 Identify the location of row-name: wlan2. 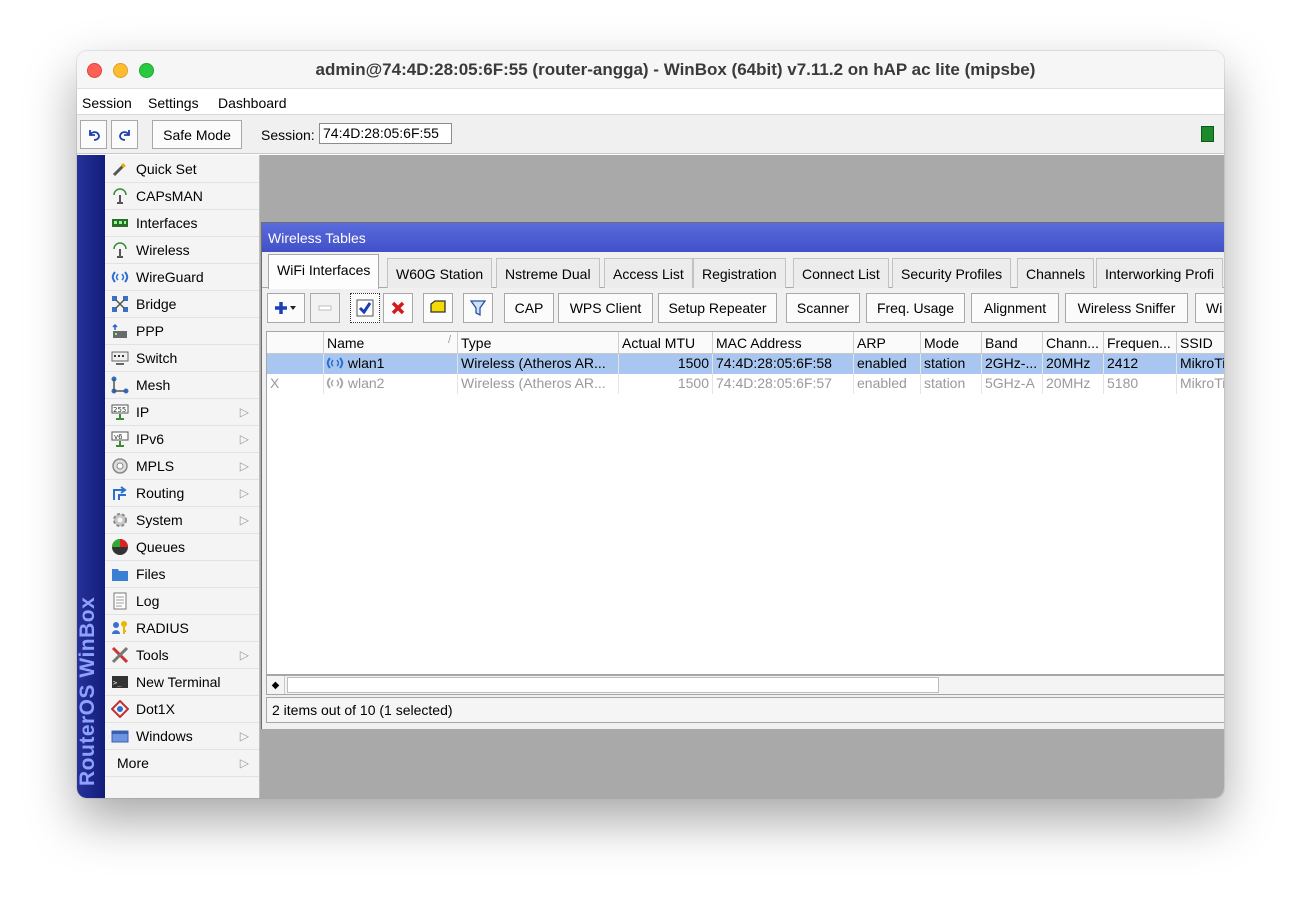
(366, 383).